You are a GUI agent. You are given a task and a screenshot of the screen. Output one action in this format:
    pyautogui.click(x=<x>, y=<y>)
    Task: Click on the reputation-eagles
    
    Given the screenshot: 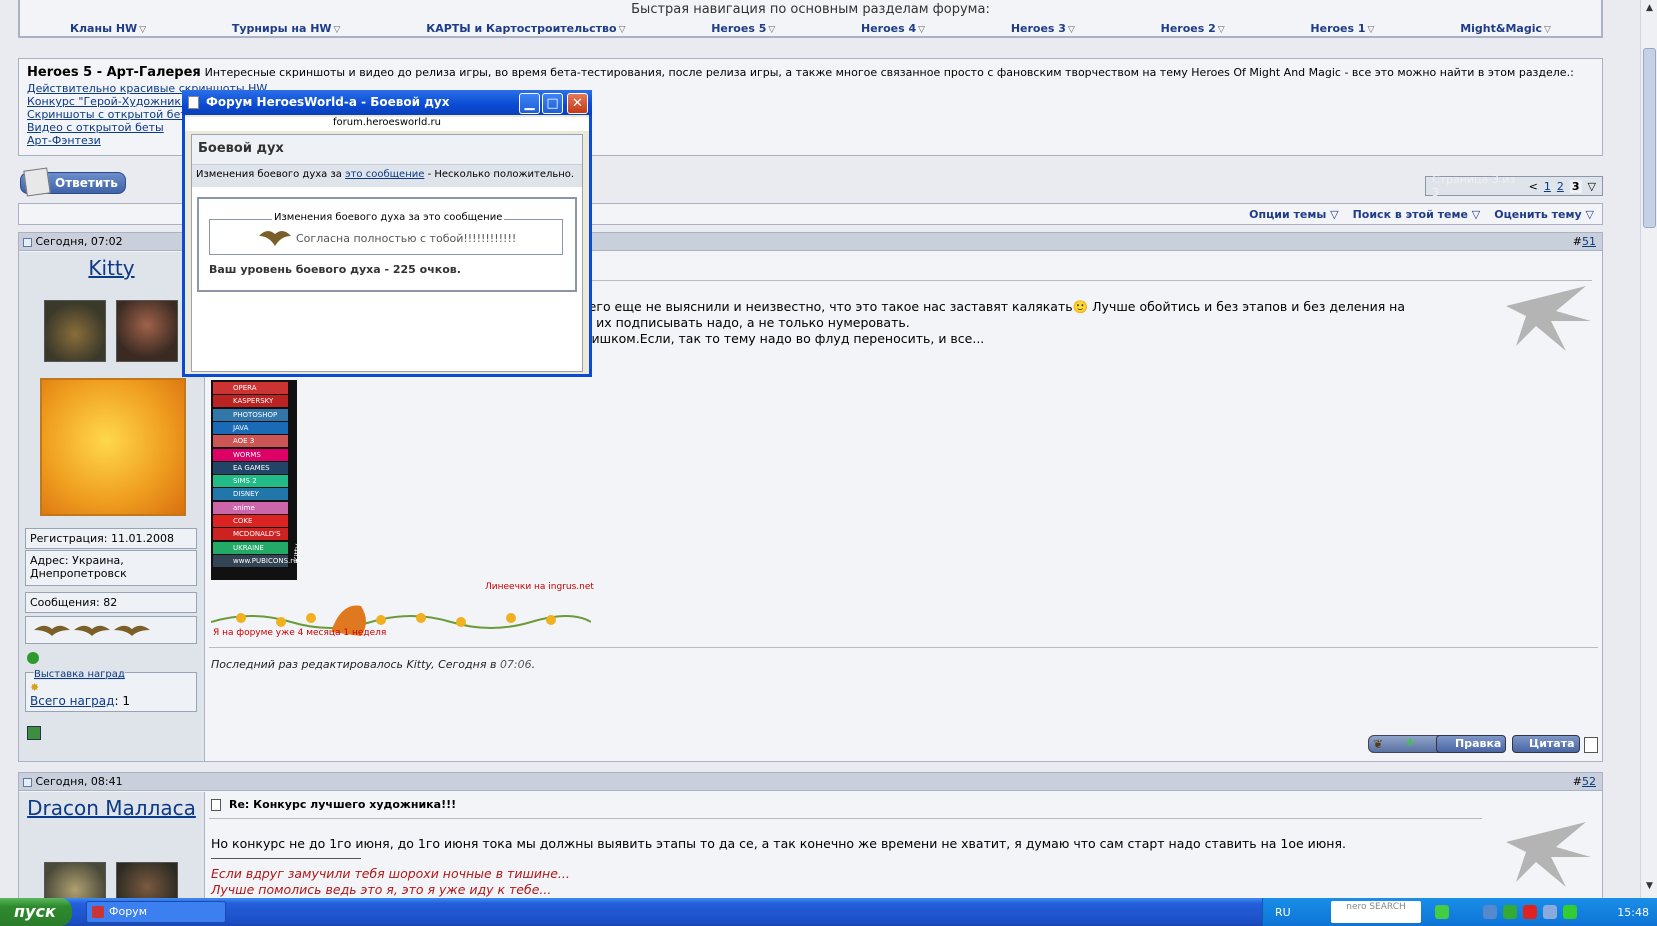 What is the action you would take?
    pyautogui.click(x=111, y=630)
    